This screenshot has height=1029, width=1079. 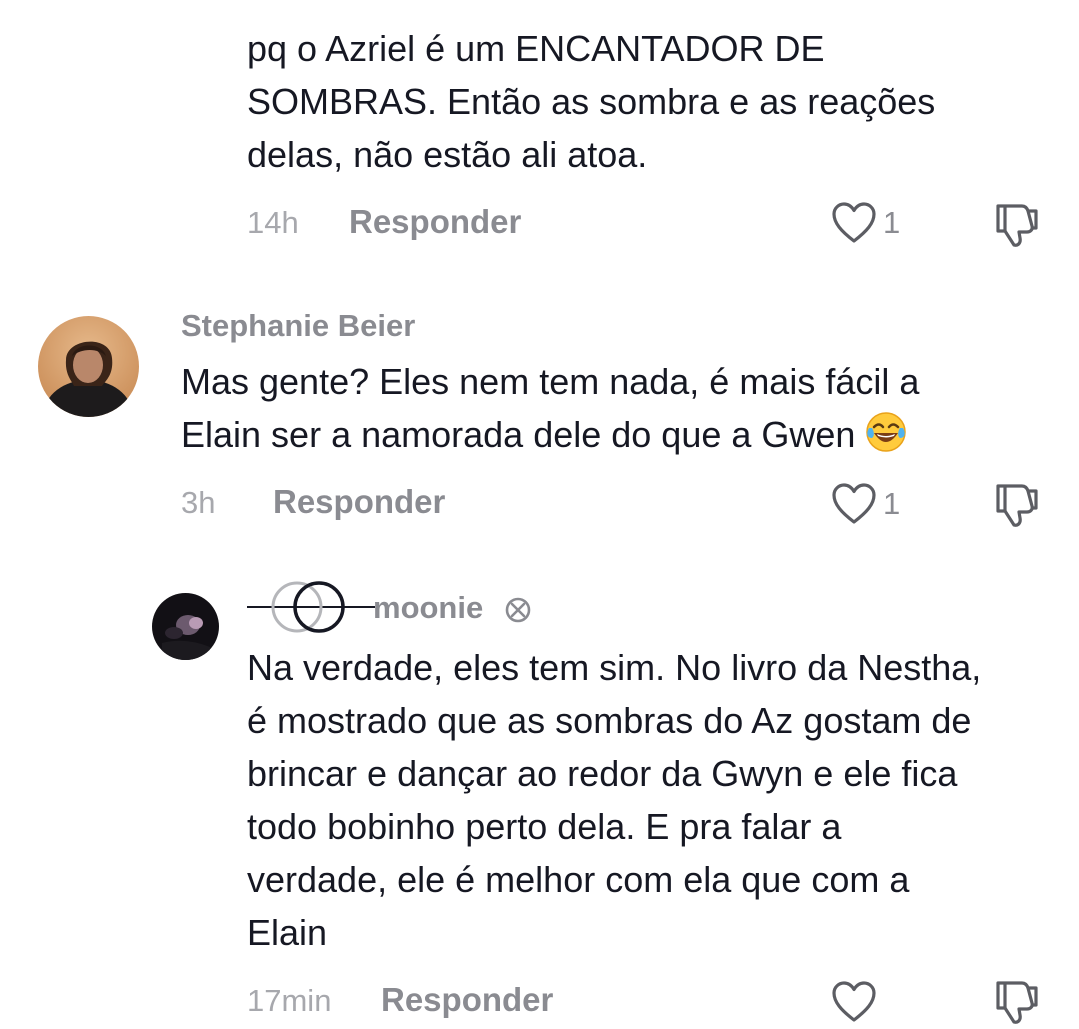 I want to click on face-with-tears-of-joy-icon, so click(x=886, y=432).